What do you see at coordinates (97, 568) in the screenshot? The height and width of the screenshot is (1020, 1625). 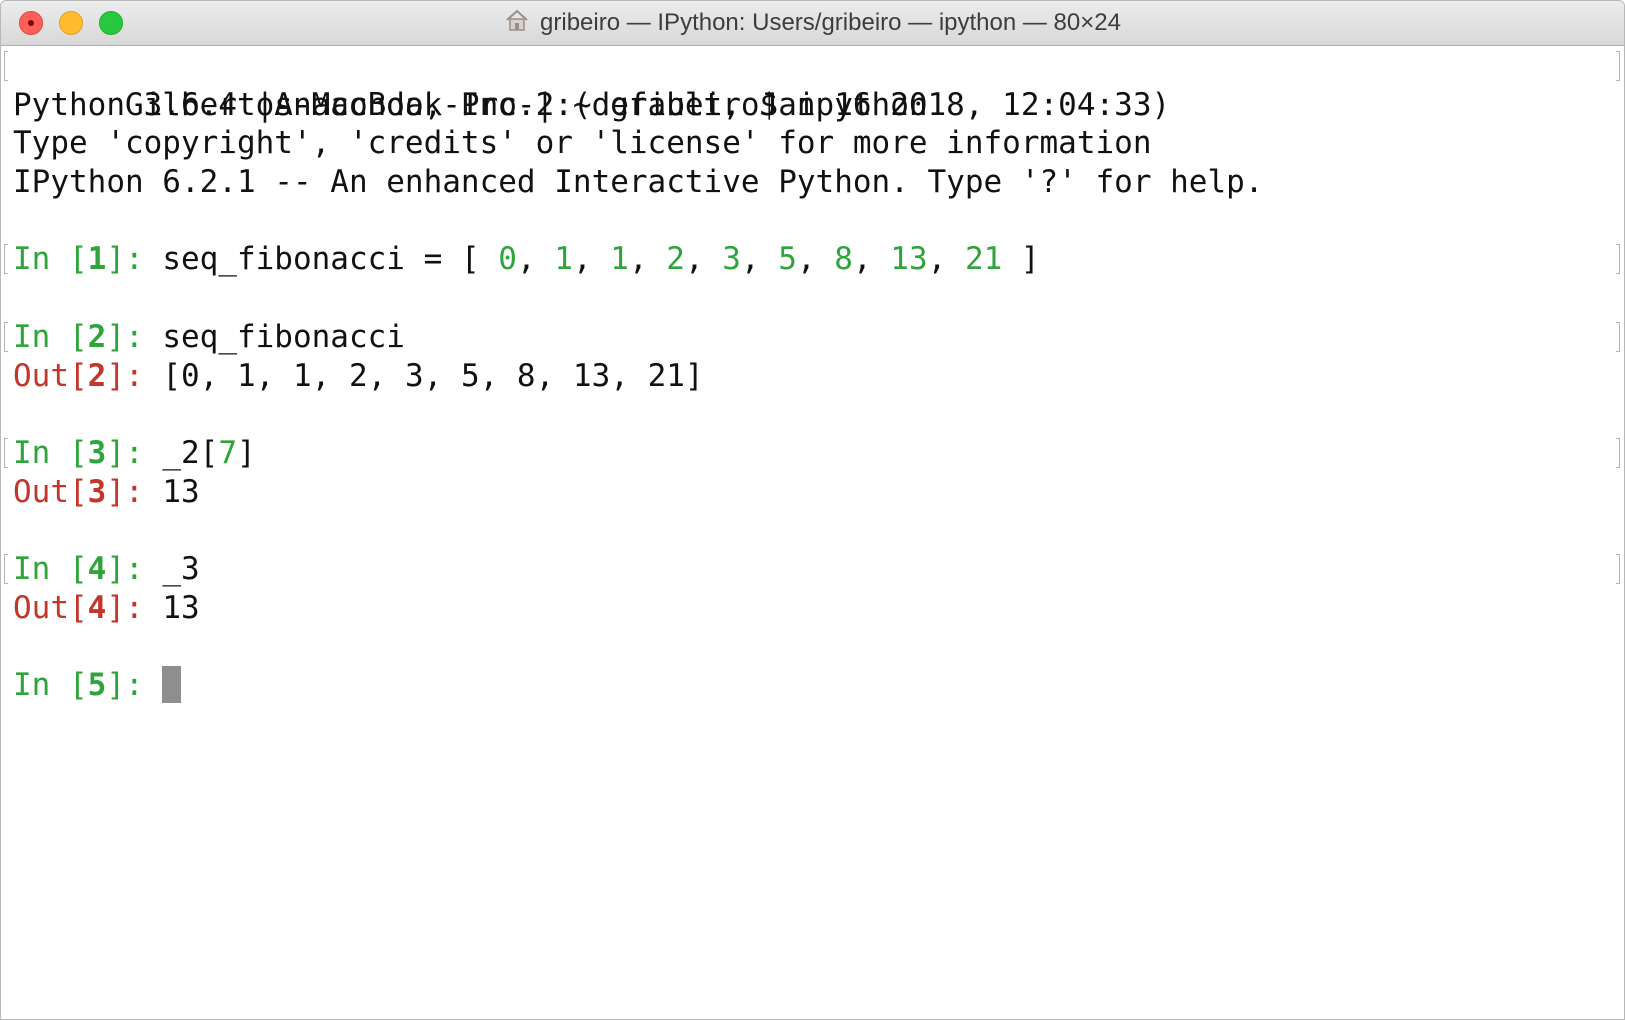 I see `in-prompt-number: 4` at bounding box center [97, 568].